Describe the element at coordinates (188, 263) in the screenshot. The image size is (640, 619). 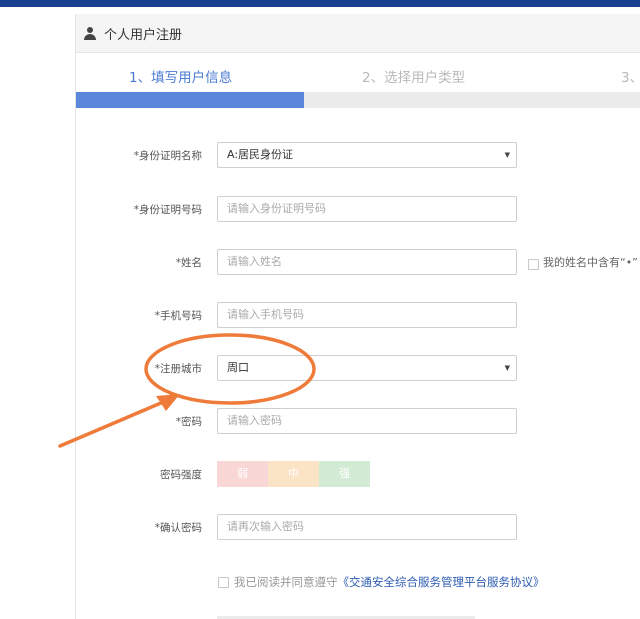
I see `name-label: *姓名` at that location.